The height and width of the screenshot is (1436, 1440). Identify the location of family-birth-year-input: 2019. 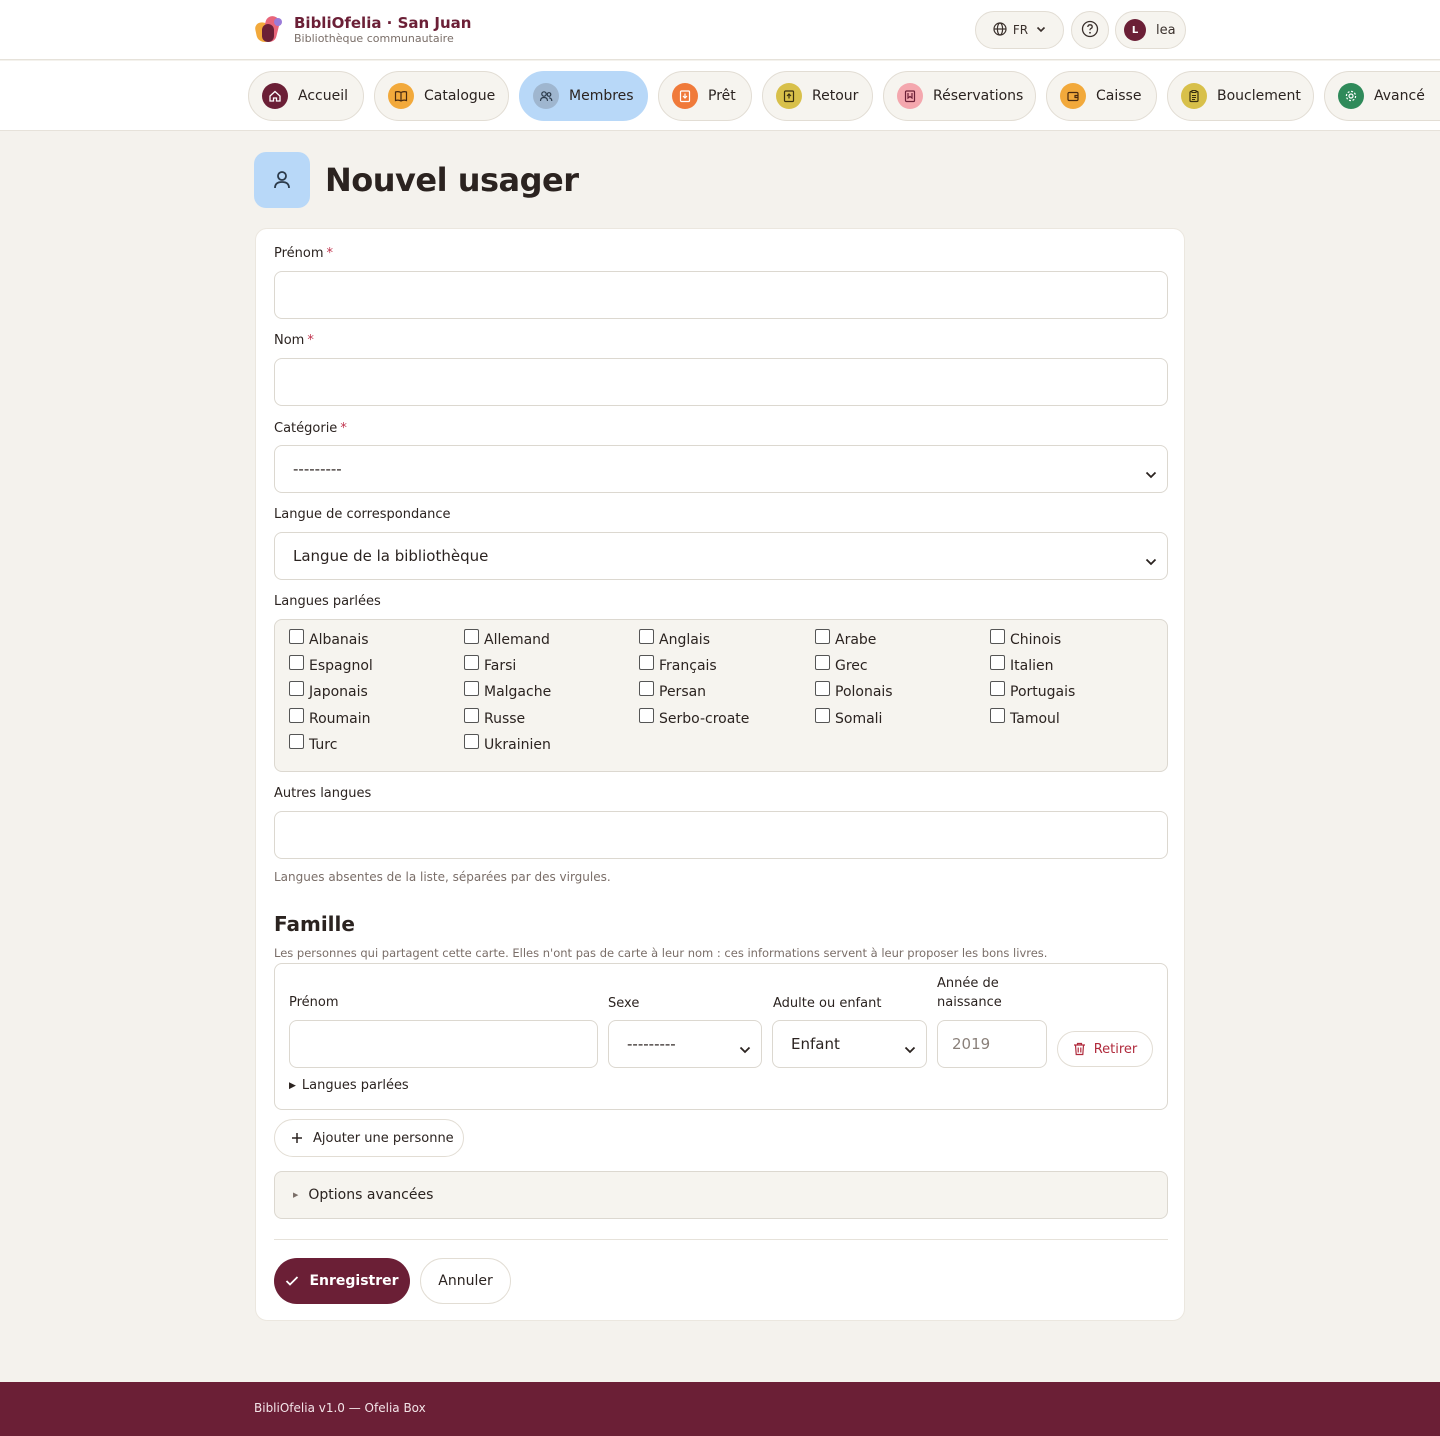
(992, 1044).